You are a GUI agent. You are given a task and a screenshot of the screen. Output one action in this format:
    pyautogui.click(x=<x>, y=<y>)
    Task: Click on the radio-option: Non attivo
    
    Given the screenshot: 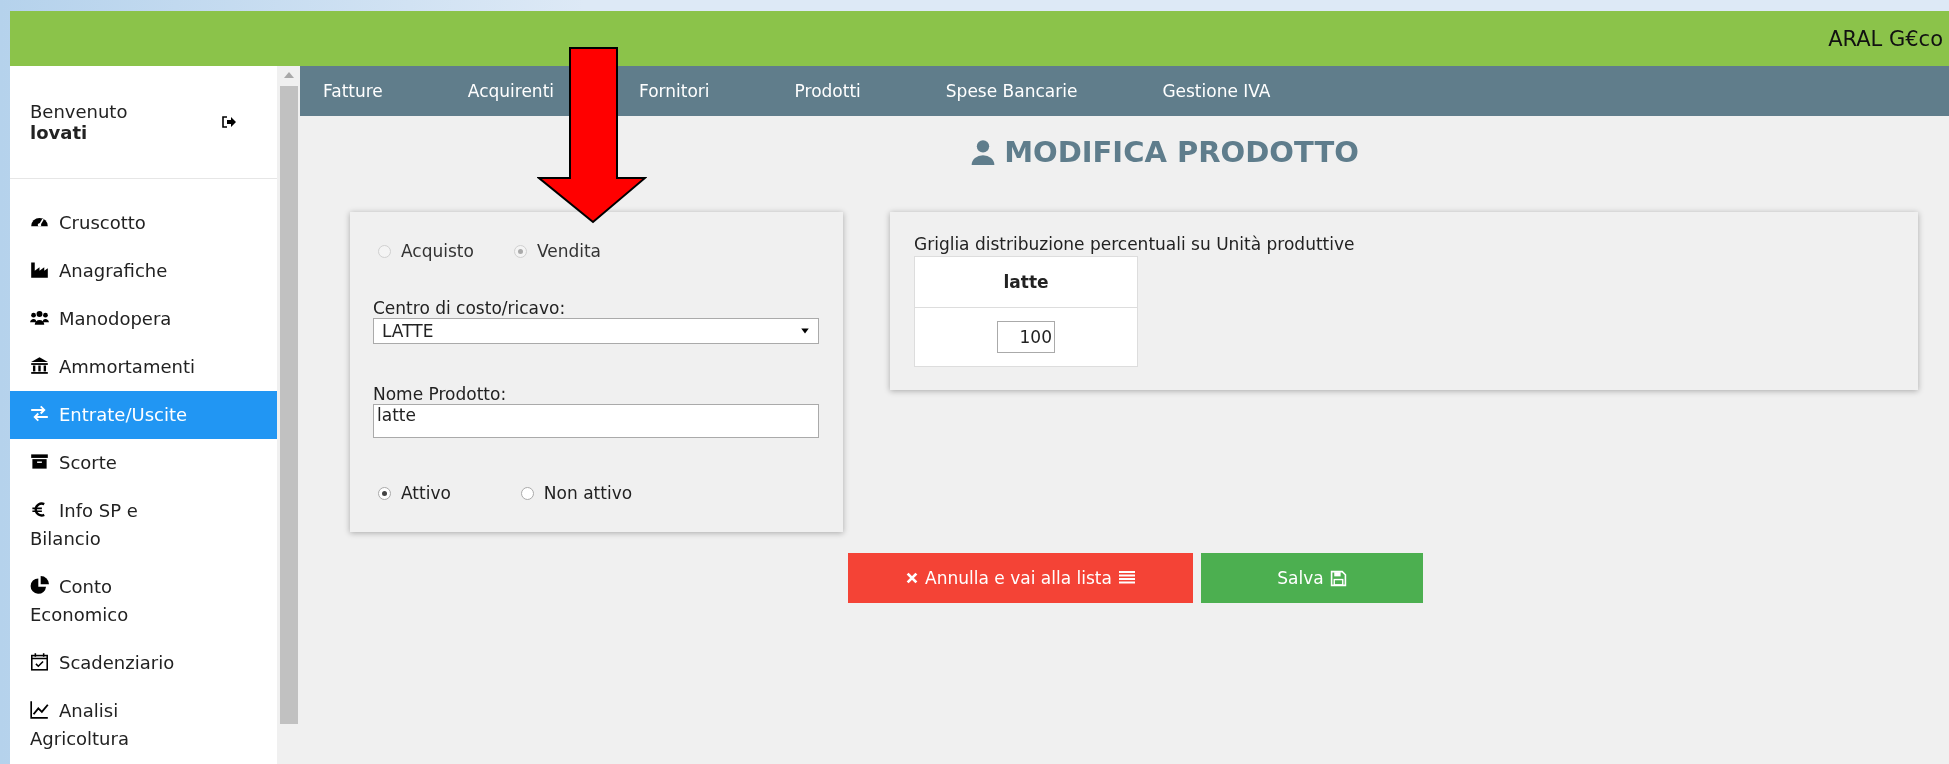 What is the action you would take?
    pyautogui.click(x=576, y=493)
    